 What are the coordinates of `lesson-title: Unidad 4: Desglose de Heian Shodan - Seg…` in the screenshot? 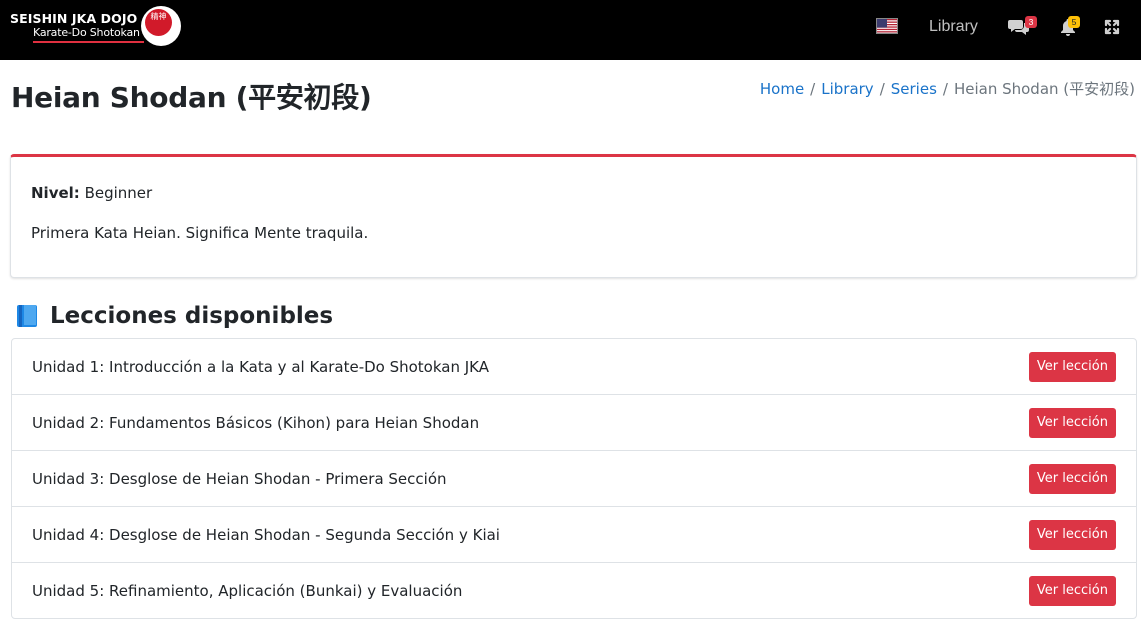 It's located at (266, 535).